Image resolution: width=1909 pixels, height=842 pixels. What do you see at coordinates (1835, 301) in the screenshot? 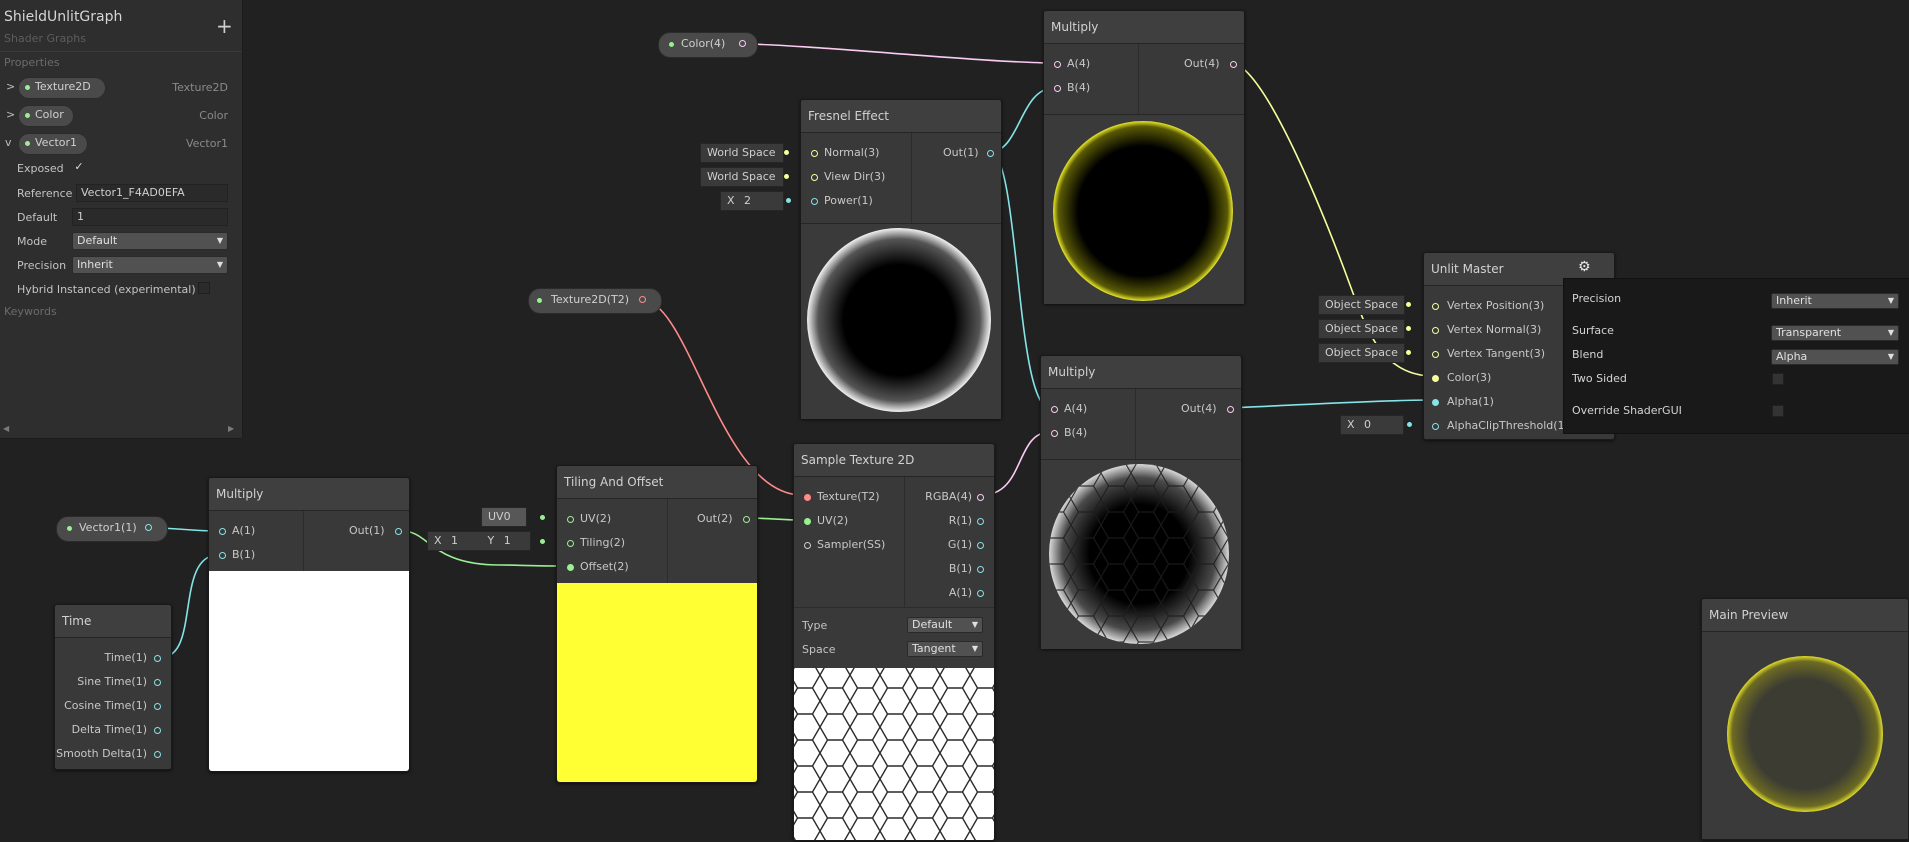
I see `precision-setting-dropdown: Inherit ▼` at bounding box center [1835, 301].